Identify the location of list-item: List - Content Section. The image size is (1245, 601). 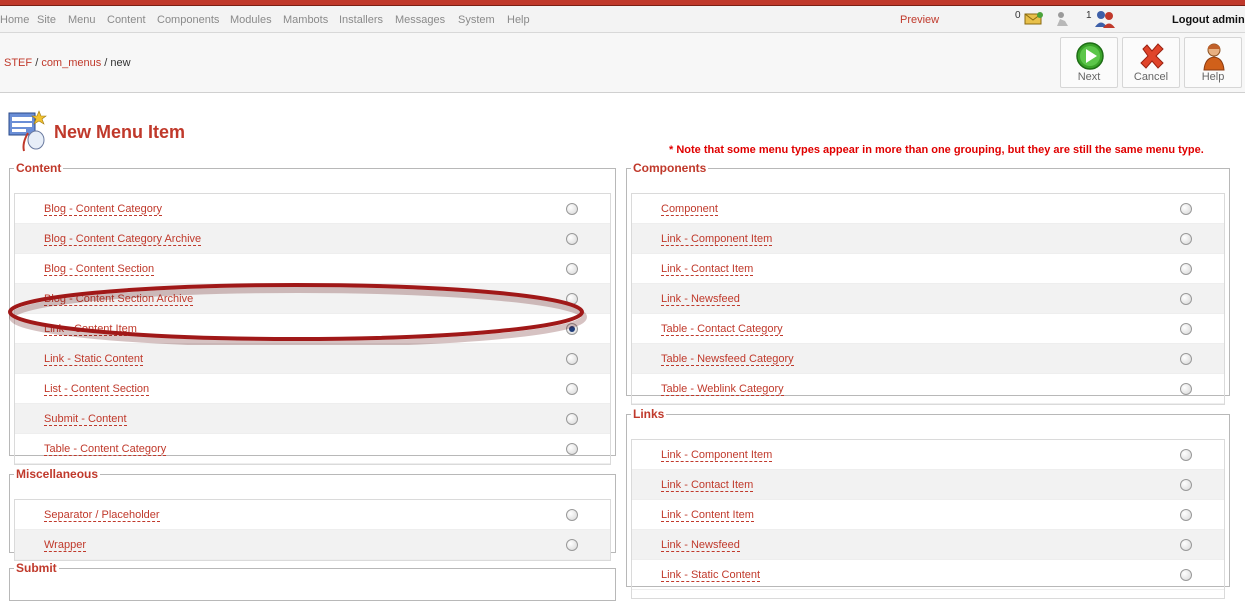
(312, 389).